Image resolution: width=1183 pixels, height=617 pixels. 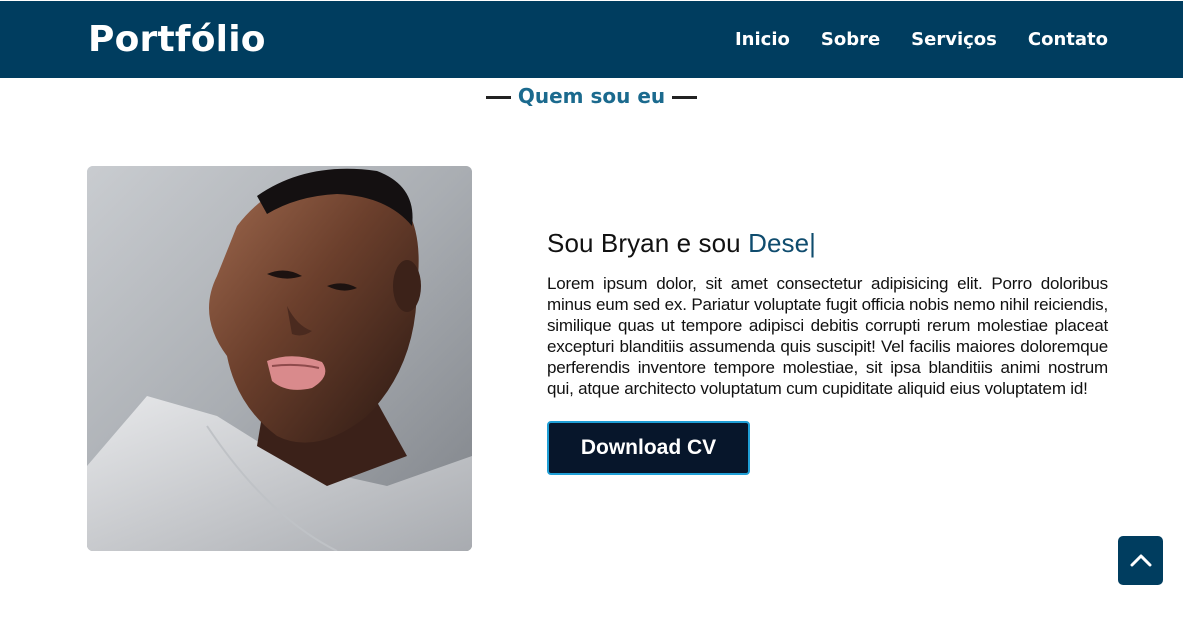 I want to click on nav-link-contato: Contato, so click(x=1068, y=39).